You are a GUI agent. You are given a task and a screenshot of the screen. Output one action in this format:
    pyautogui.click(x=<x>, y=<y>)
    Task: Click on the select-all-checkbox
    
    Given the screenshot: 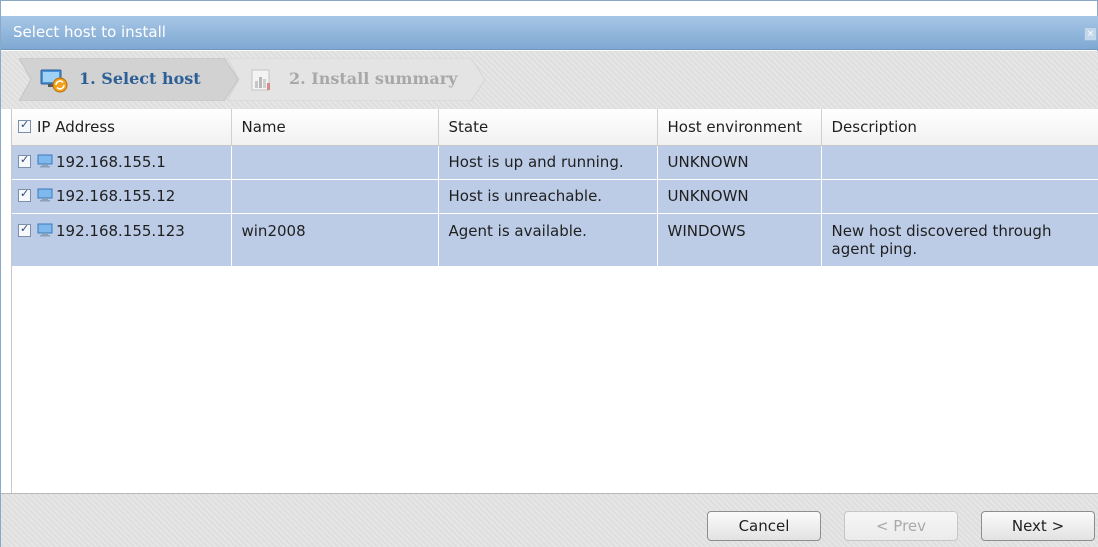 What is the action you would take?
    pyautogui.click(x=24, y=125)
    